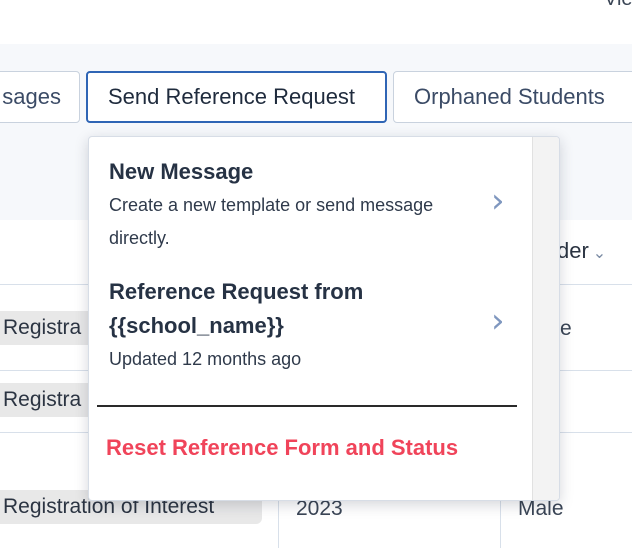 The image size is (632, 548). What do you see at coordinates (618, 5) in the screenshot?
I see `top-partial-text: Vie` at bounding box center [618, 5].